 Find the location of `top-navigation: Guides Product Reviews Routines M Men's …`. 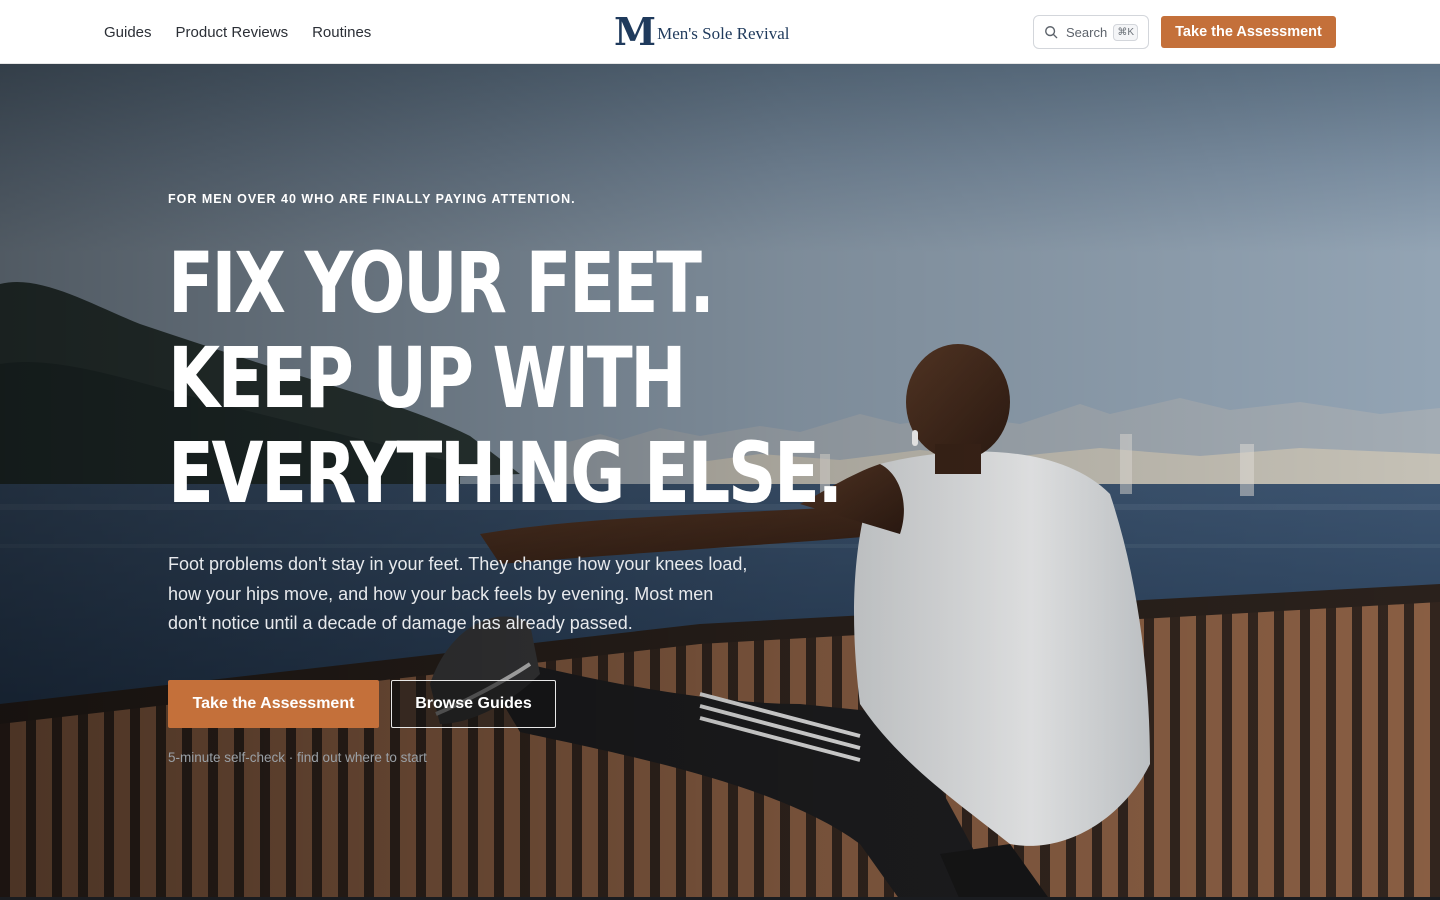

top-navigation: Guides Product Reviews Routines M Men's … is located at coordinates (720, 32).